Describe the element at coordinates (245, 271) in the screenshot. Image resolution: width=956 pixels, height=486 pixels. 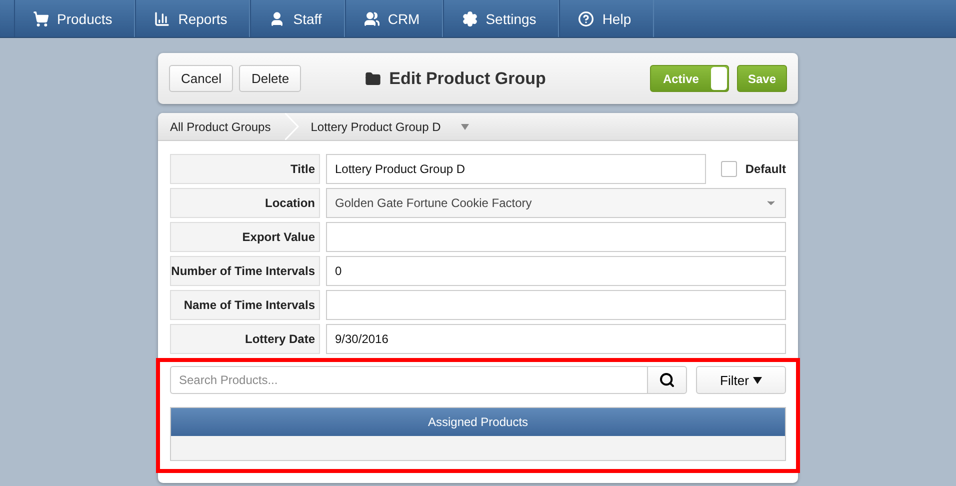
I see `field-label: Number of Time Intervals` at that location.